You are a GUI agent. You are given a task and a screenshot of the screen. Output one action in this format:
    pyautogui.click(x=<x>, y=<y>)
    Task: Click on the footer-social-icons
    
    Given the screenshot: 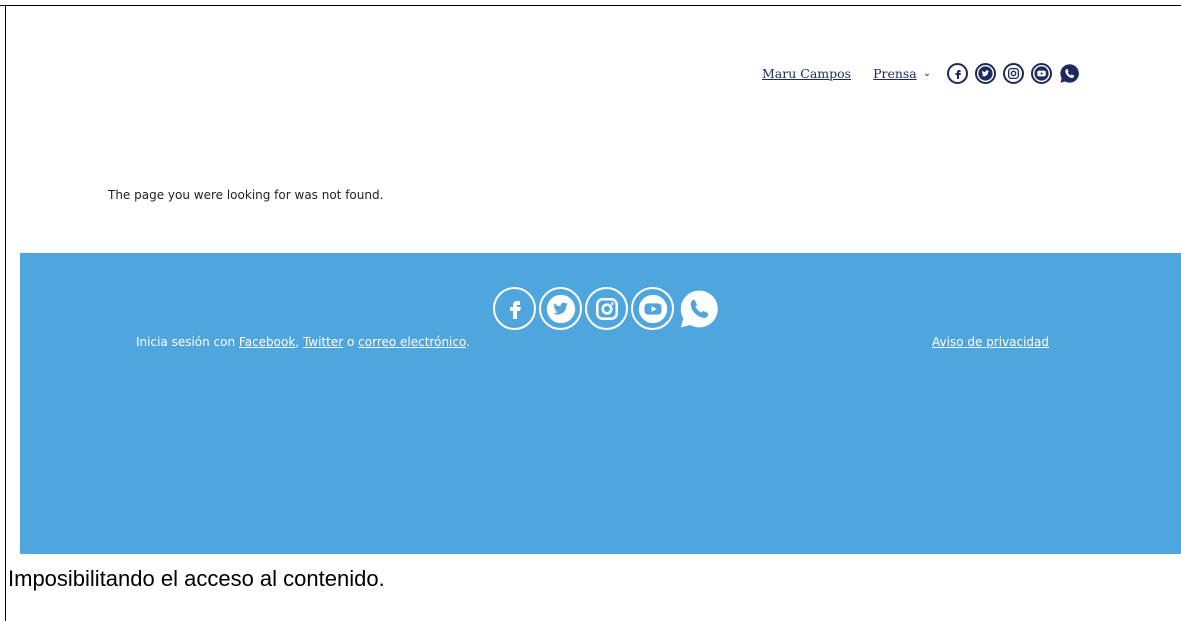 What is the action you would take?
    pyautogui.click(x=606, y=308)
    